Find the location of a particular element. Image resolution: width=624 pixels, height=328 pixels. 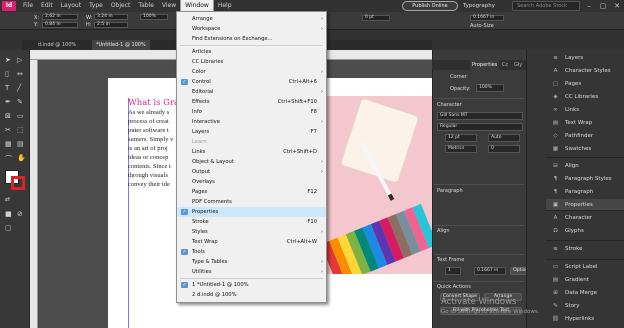

w-field: 3.24 in is located at coordinates (111, 17).